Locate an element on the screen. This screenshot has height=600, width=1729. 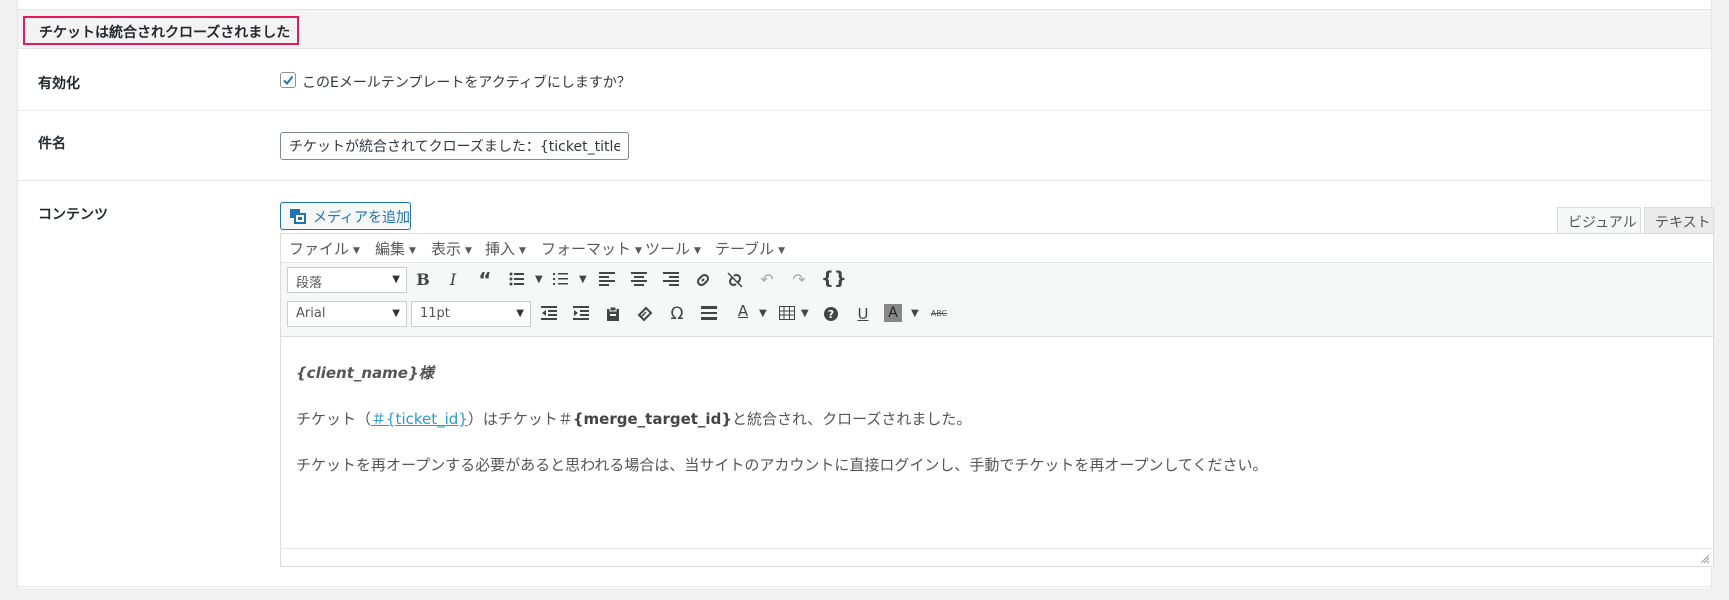
ticket-id-link: ＃{ticket_id} is located at coordinates (419, 419).